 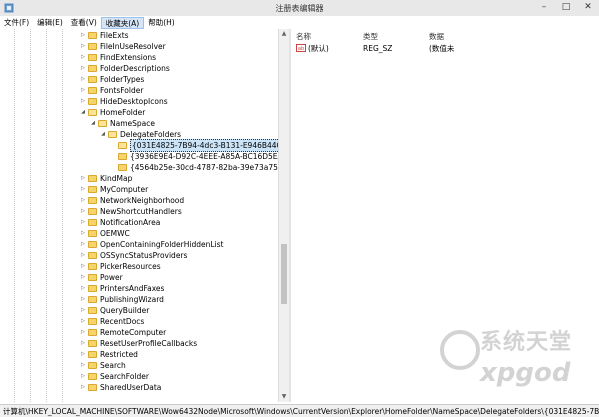 I want to click on value-data: (数值未, so click(x=442, y=48).